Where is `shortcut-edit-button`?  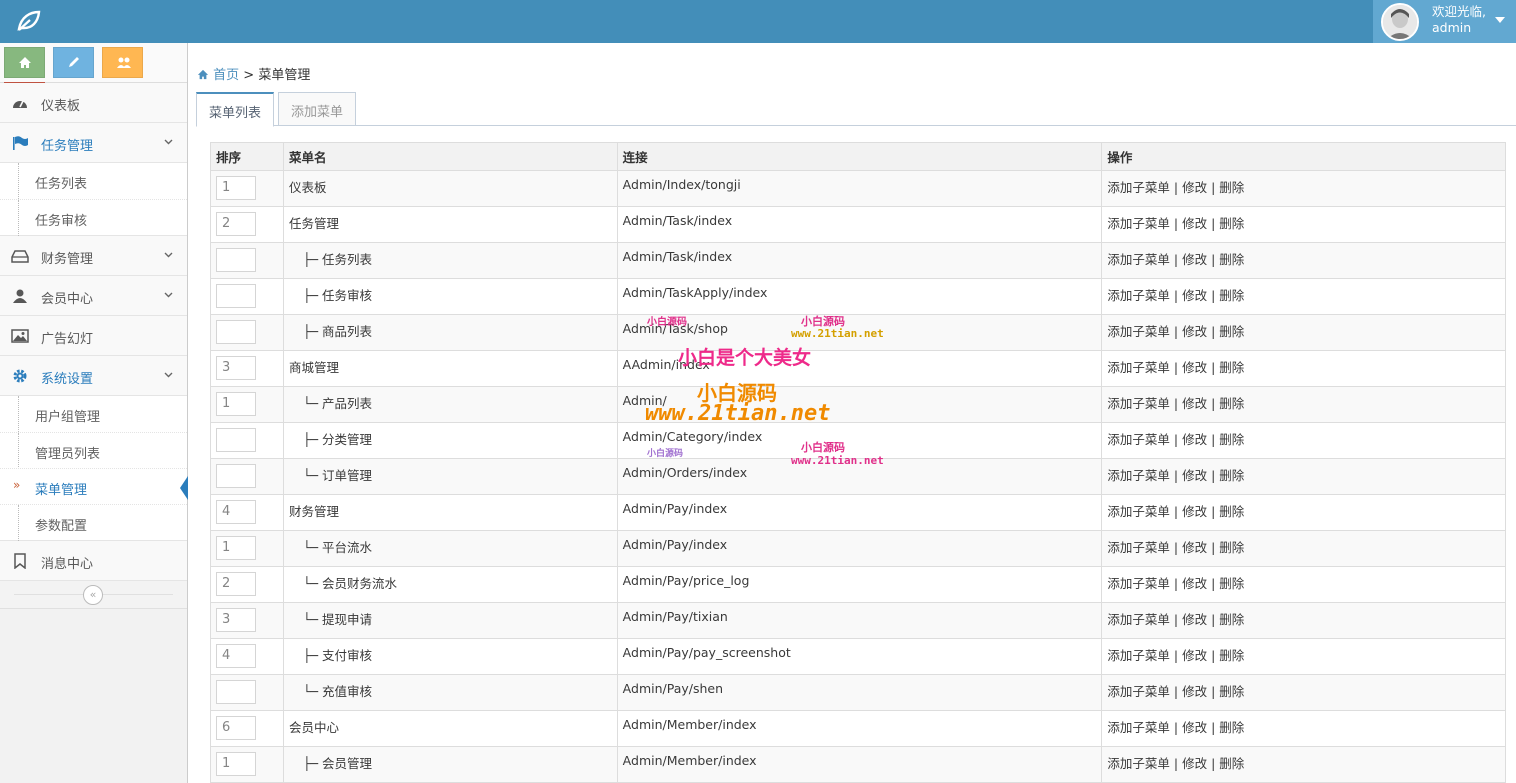
shortcut-edit-button is located at coordinates (74, 62).